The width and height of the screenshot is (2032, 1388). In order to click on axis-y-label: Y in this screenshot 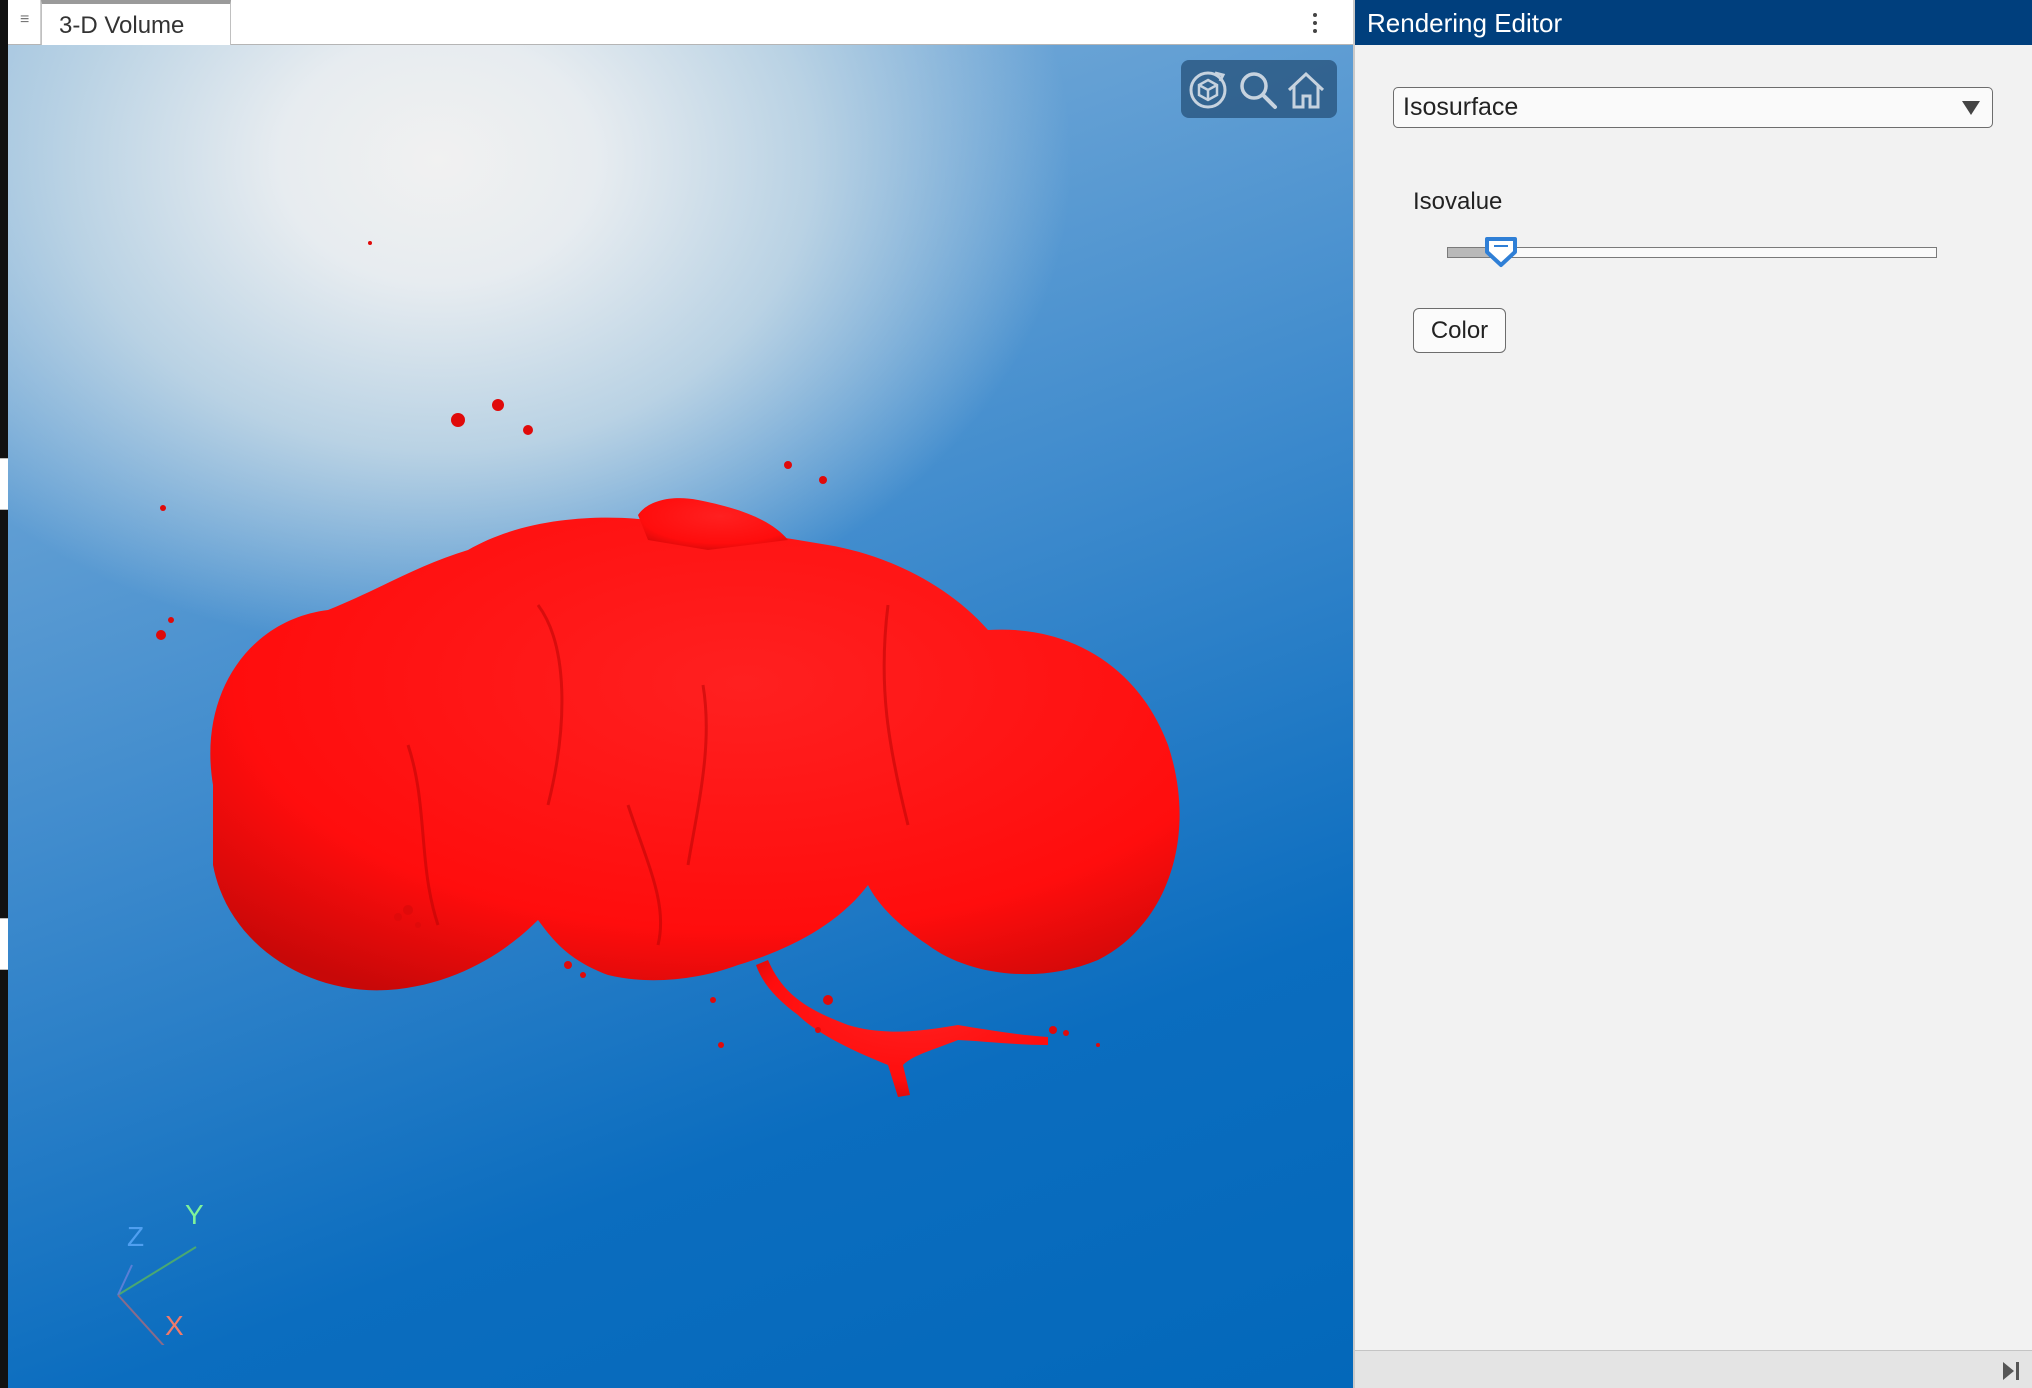, I will do `click(194, 1214)`.